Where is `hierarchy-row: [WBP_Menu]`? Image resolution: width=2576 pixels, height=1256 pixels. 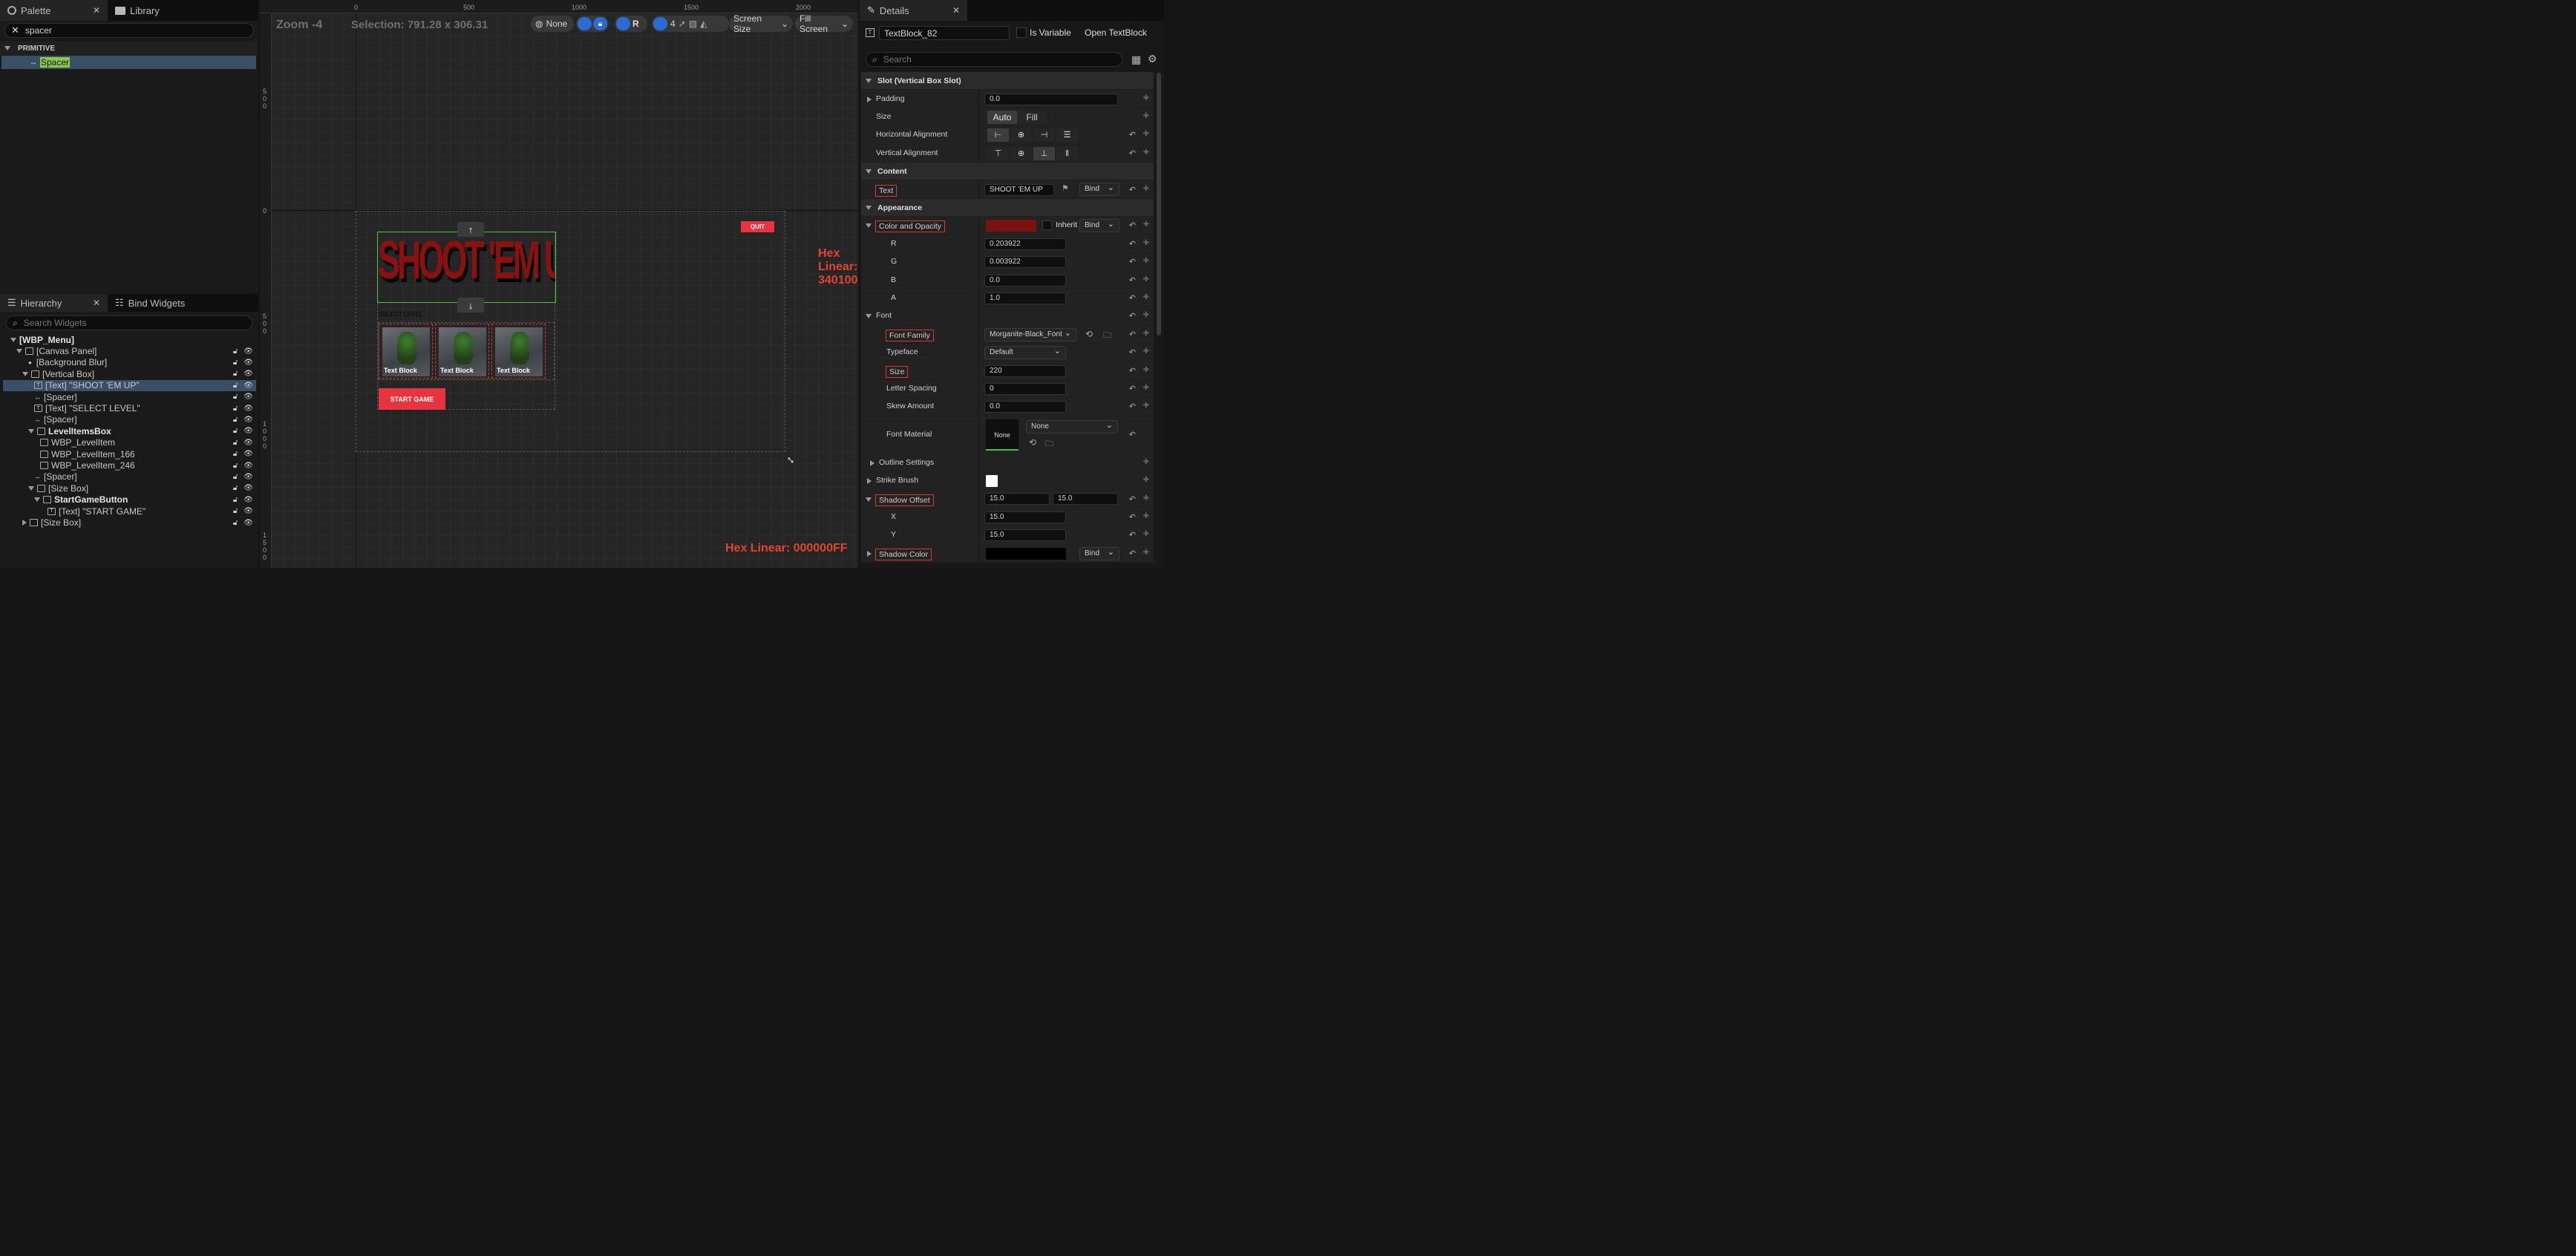
hierarchy-row: [WBP_Menu] is located at coordinates (129, 339).